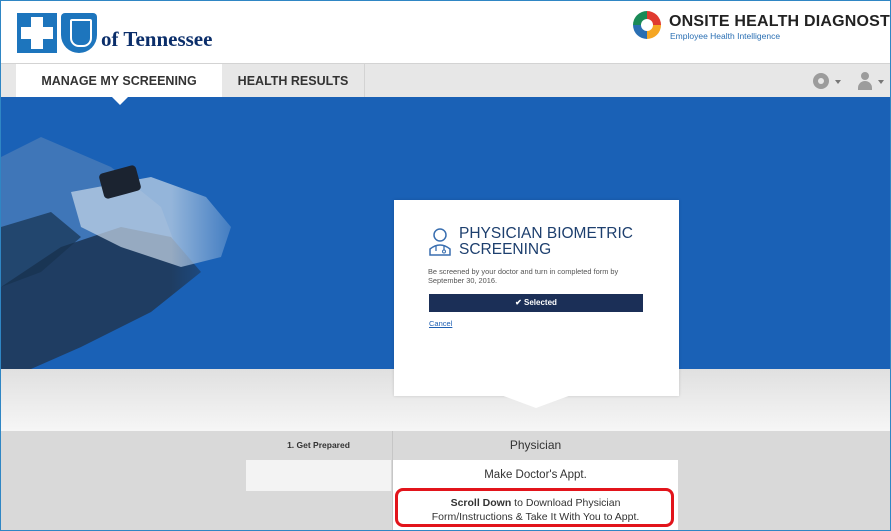 Image resolution: width=891 pixels, height=531 pixels. I want to click on gear-icon, so click(821, 81).